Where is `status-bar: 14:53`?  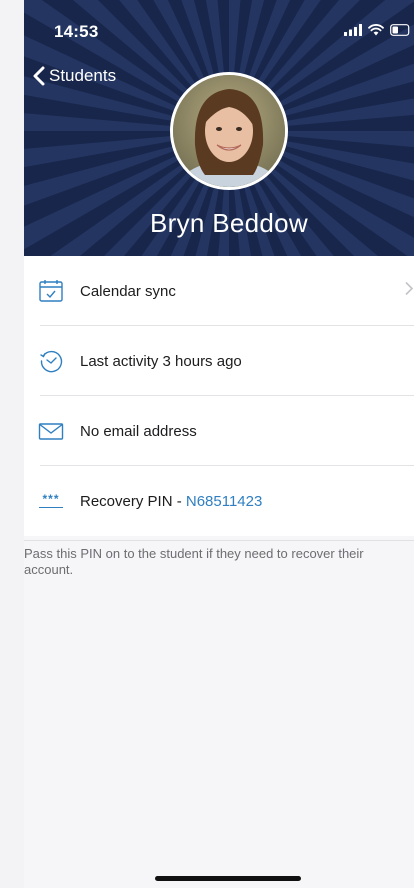 status-bar: 14:53 is located at coordinates (219, 25).